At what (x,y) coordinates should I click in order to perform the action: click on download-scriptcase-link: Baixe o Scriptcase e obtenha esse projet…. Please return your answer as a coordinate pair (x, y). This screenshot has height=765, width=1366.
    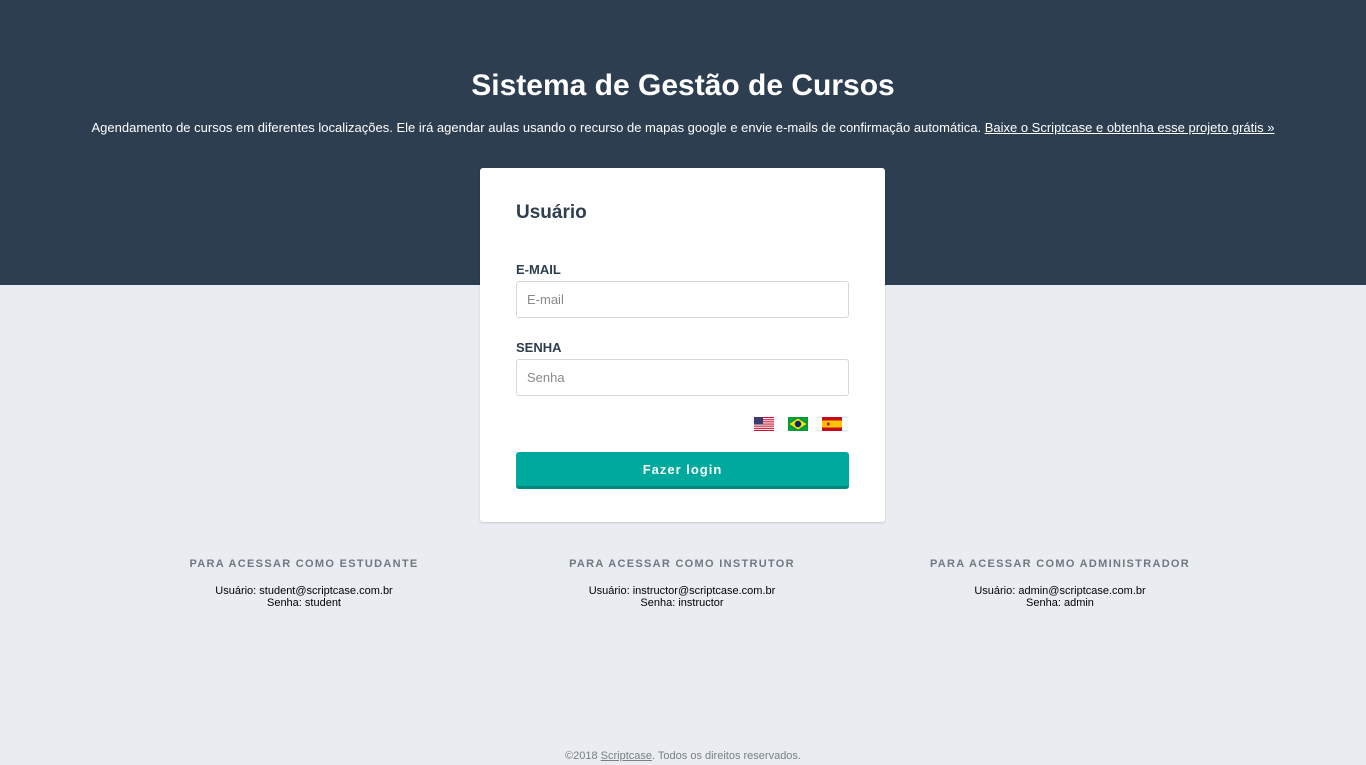
    Looking at the image, I should click on (1130, 127).